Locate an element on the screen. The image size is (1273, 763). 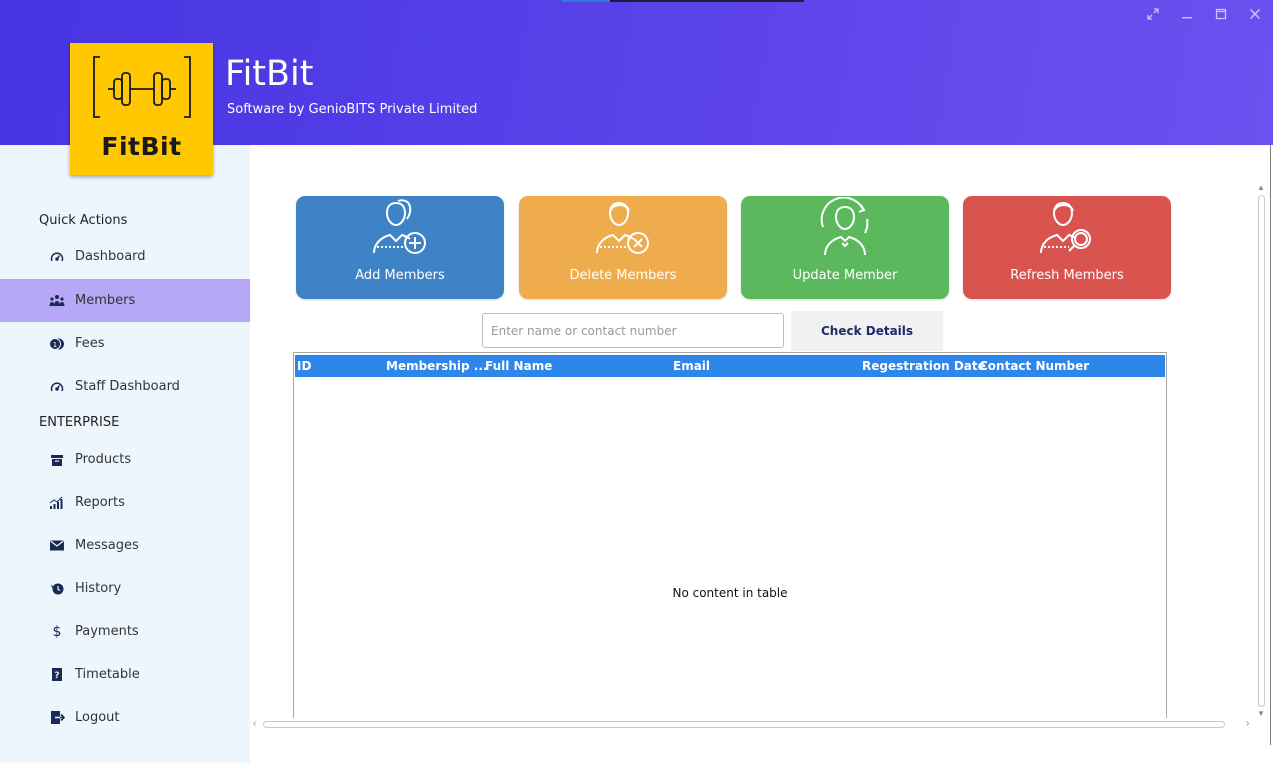
user-search-icon is located at coordinates (1065, 227).